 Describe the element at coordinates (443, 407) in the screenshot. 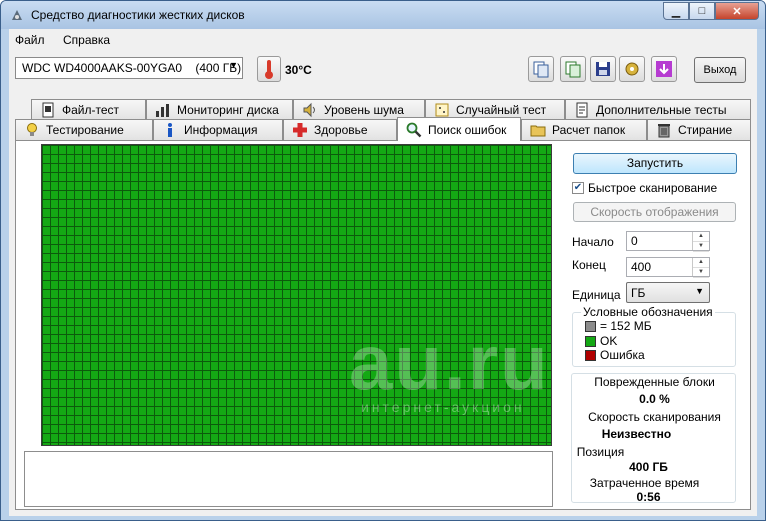

I see `watermark-subtitle: интернет-аукцион` at that location.